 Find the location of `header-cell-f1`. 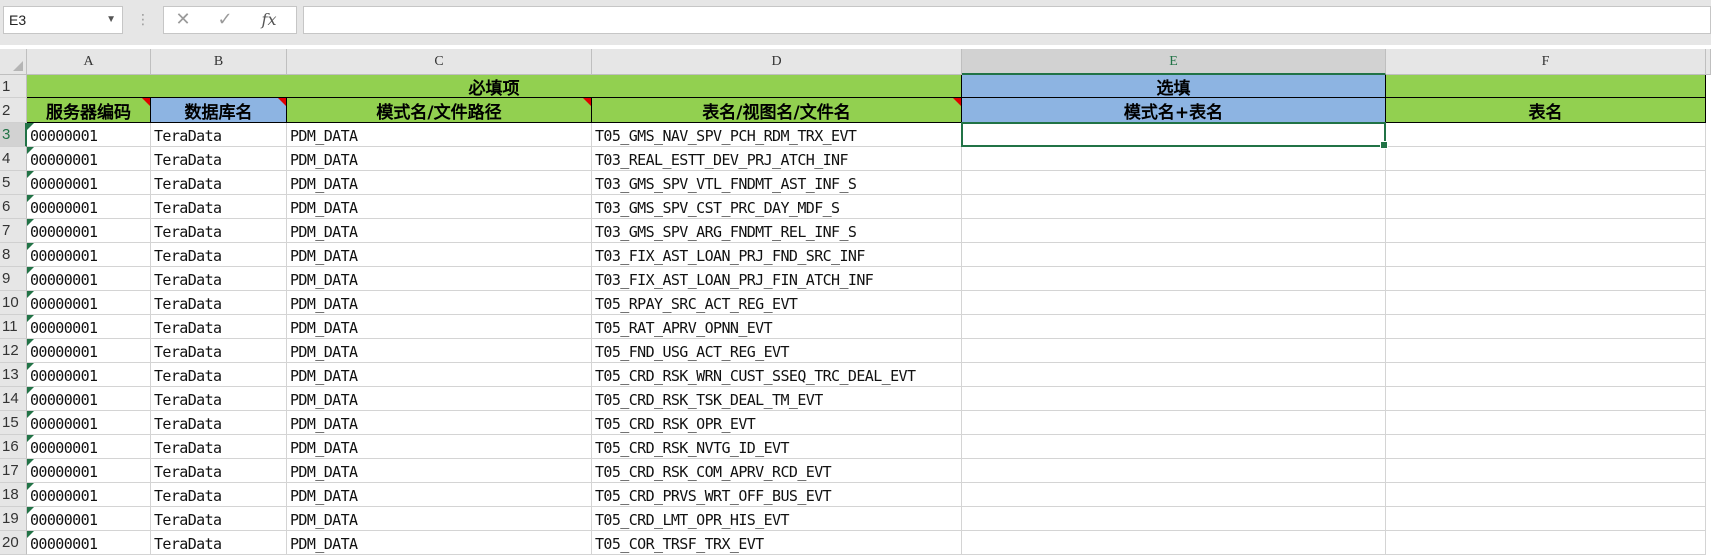

header-cell-f1 is located at coordinates (1546, 86).